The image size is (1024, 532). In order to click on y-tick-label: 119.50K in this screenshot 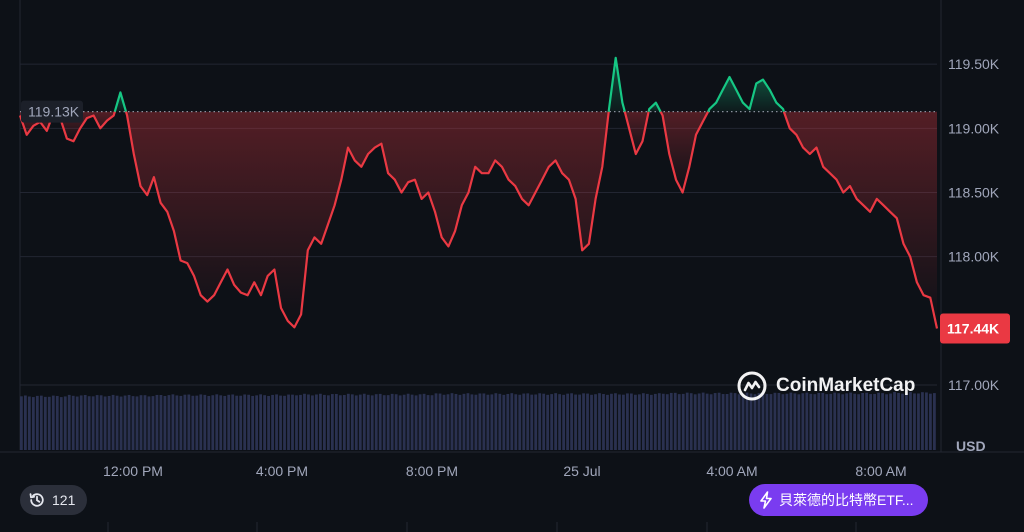, I will do `click(974, 64)`.